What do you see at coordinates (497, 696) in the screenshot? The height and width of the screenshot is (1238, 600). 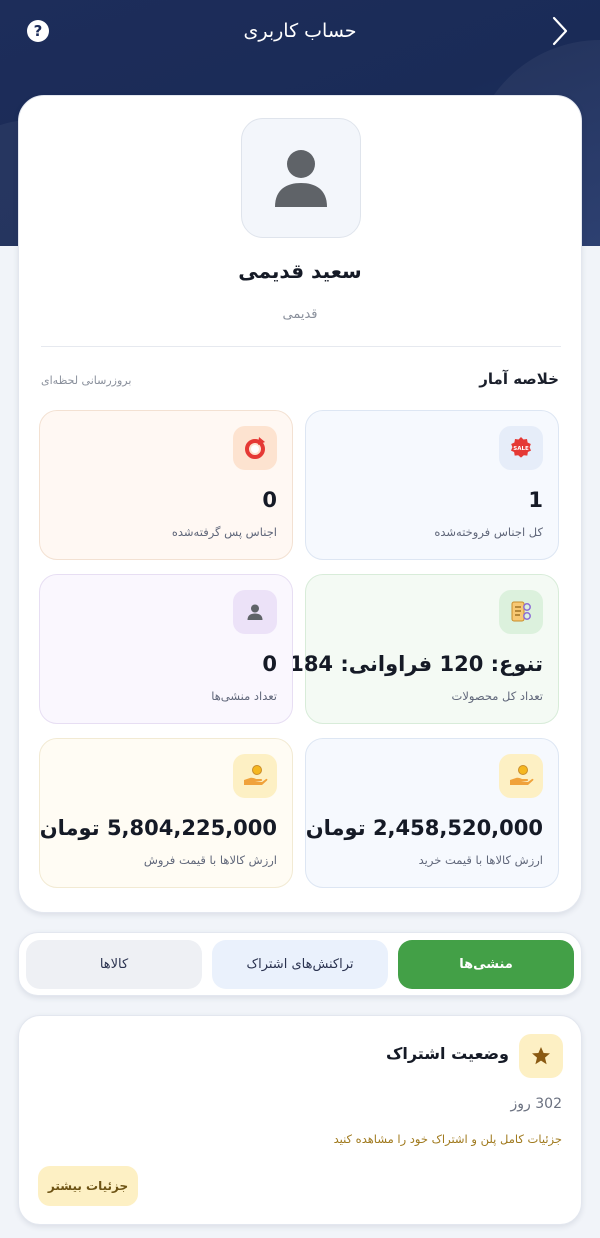 I see `stat-label: تعداد کل محصولات` at bounding box center [497, 696].